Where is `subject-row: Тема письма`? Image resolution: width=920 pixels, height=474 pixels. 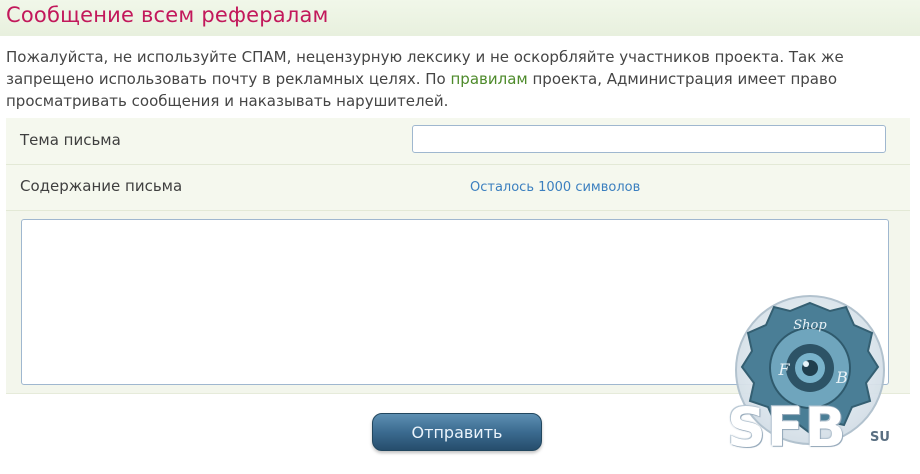 subject-row: Тема письма is located at coordinates (458, 141).